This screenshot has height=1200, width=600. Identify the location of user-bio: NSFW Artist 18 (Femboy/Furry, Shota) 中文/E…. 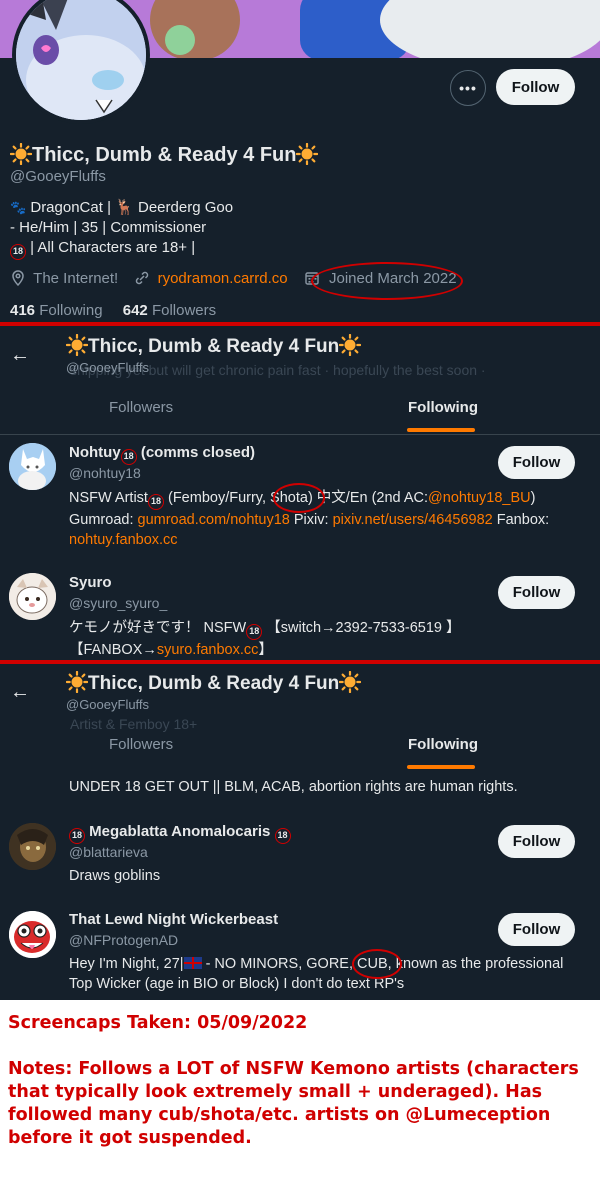
(309, 519).